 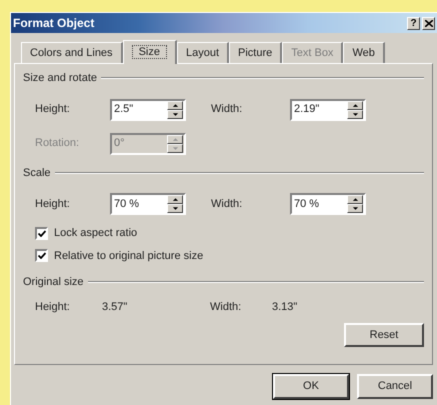 What do you see at coordinates (384, 335) in the screenshot?
I see `reset-button: Reset` at bounding box center [384, 335].